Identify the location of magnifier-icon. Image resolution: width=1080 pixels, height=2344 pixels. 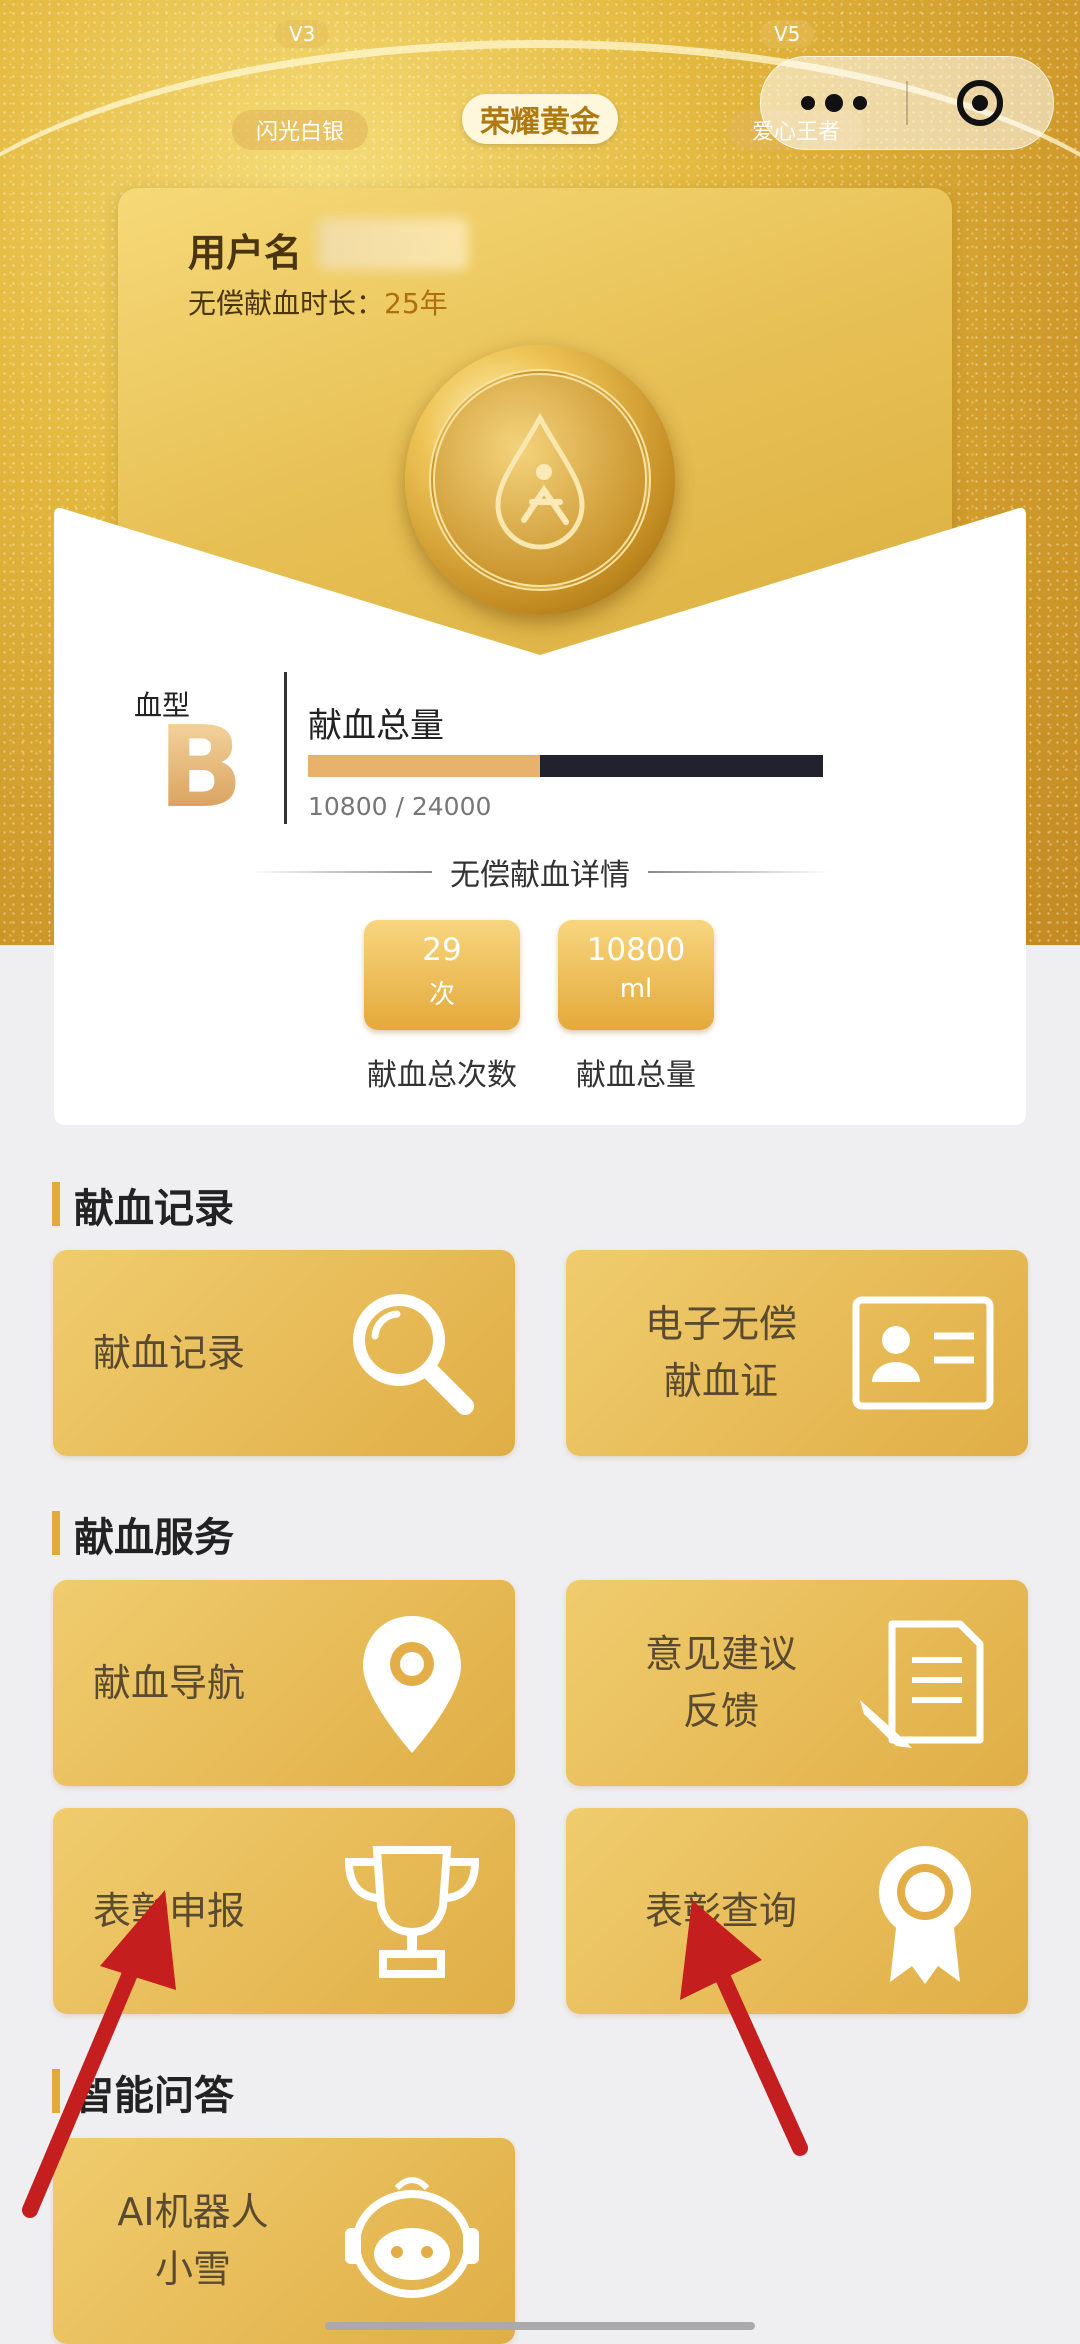
(413, 1354).